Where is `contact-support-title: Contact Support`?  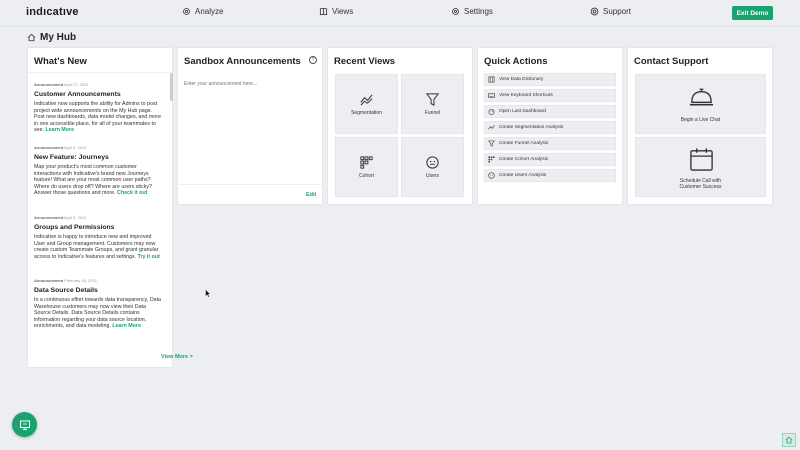 contact-support-title: Contact Support is located at coordinates (671, 61).